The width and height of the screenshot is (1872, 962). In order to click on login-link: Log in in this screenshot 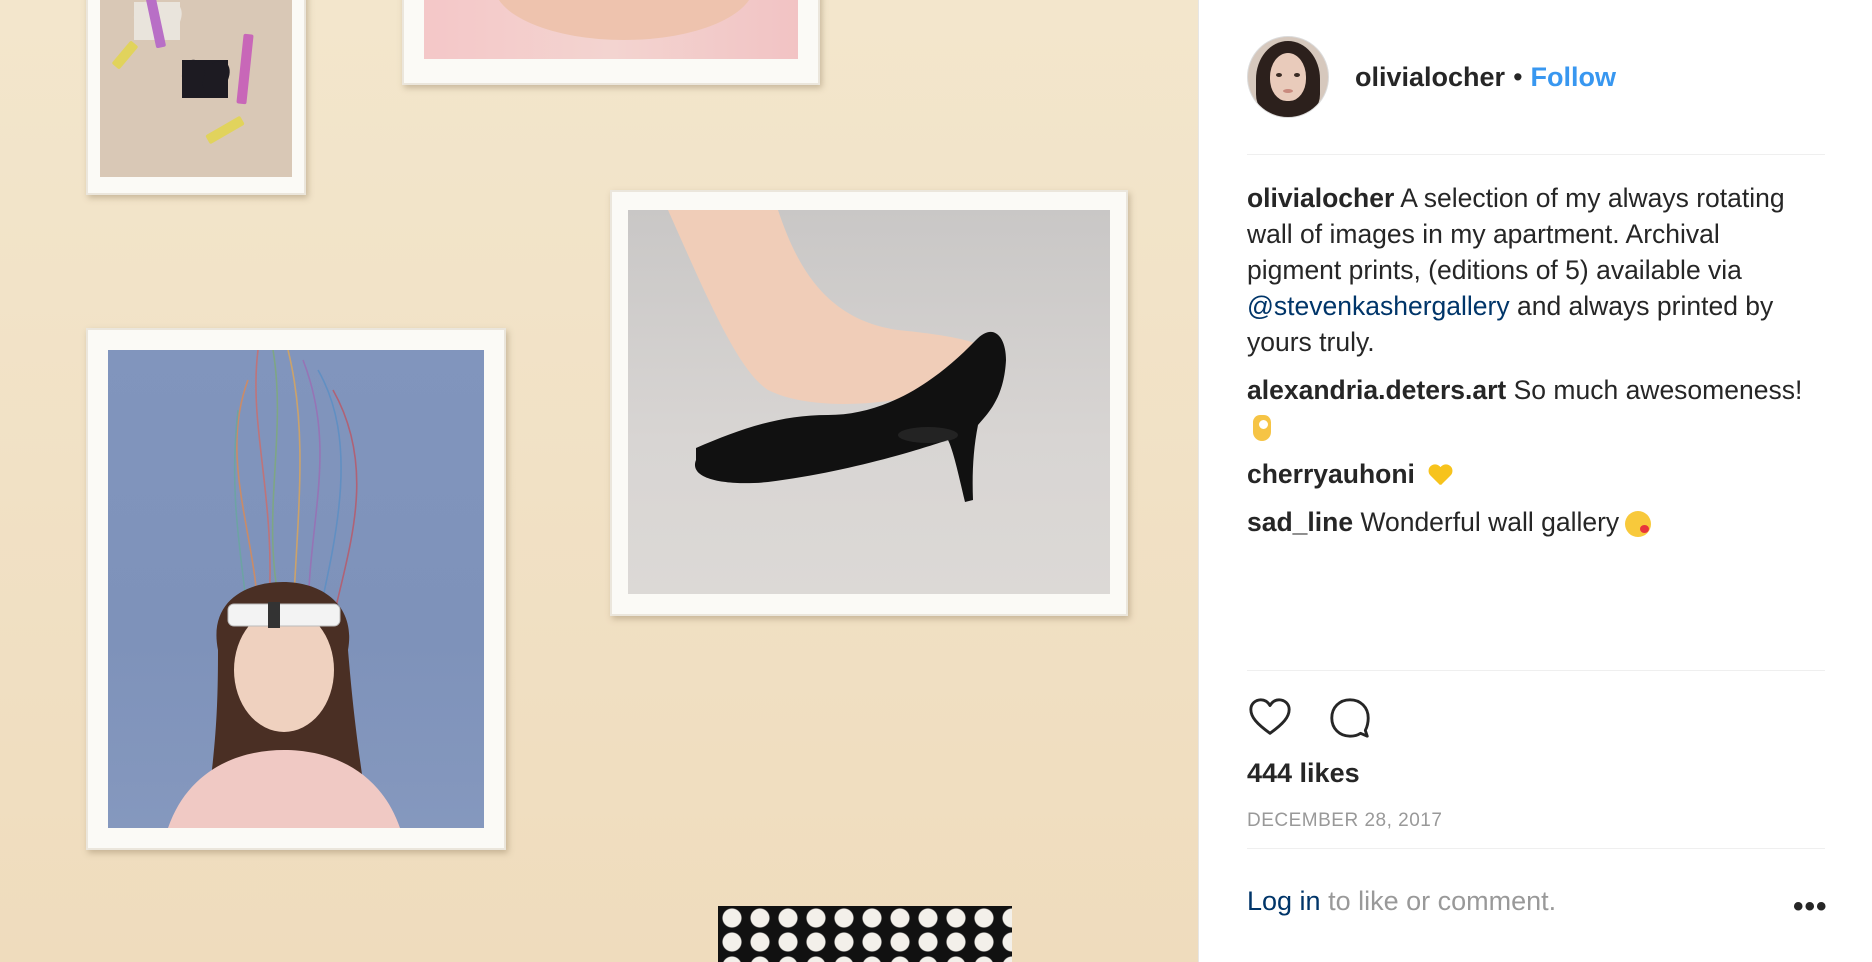, I will do `click(1284, 901)`.